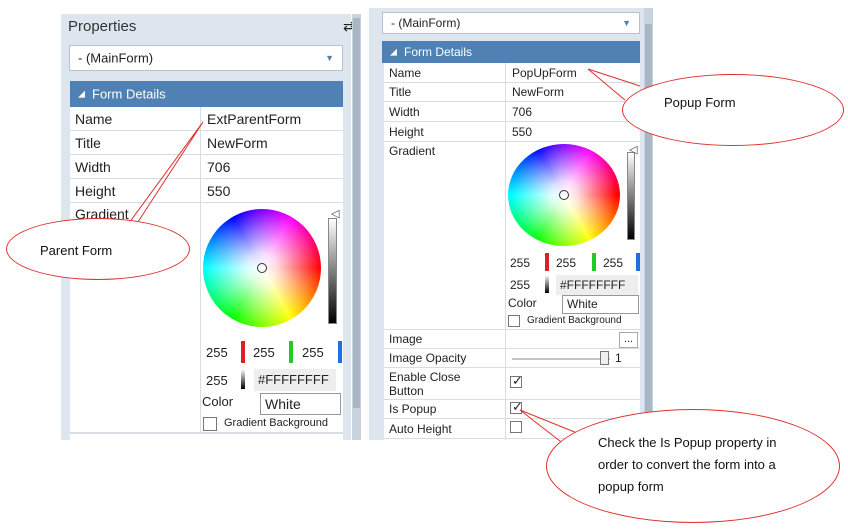 Image resolution: width=848 pixels, height=529 pixels. I want to click on parent-form-callout: Parent Form, so click(98, 249).